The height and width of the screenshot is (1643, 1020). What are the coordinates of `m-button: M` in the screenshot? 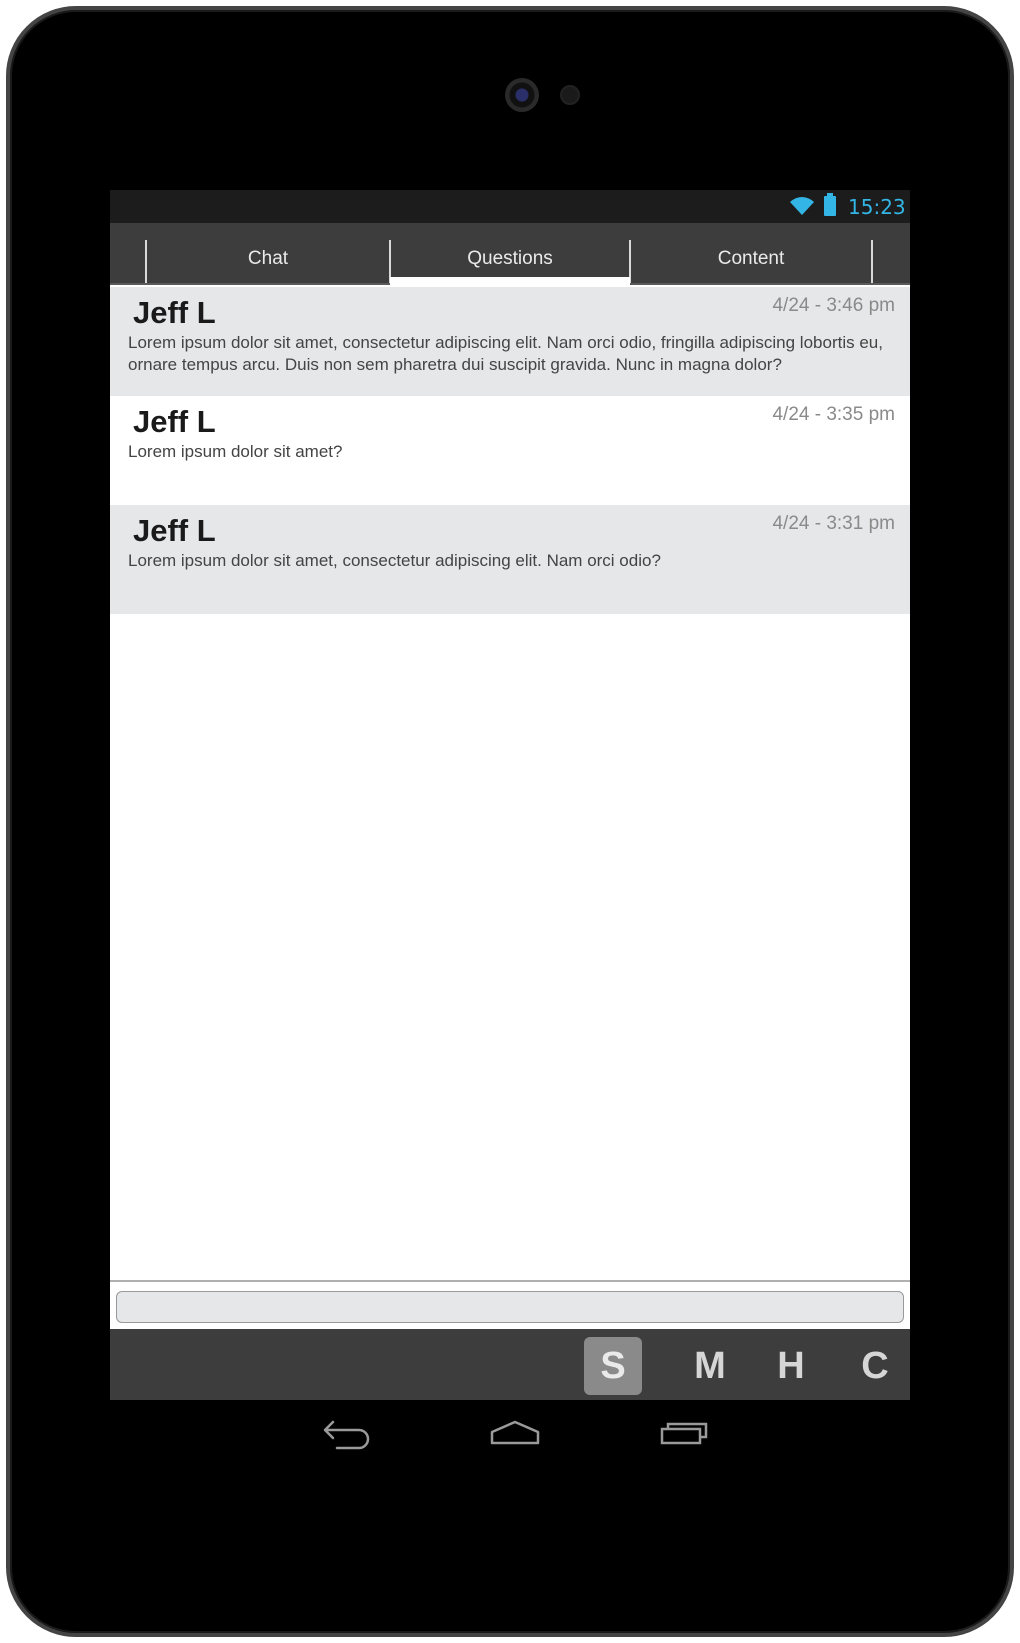 It's located at (710, 1366).